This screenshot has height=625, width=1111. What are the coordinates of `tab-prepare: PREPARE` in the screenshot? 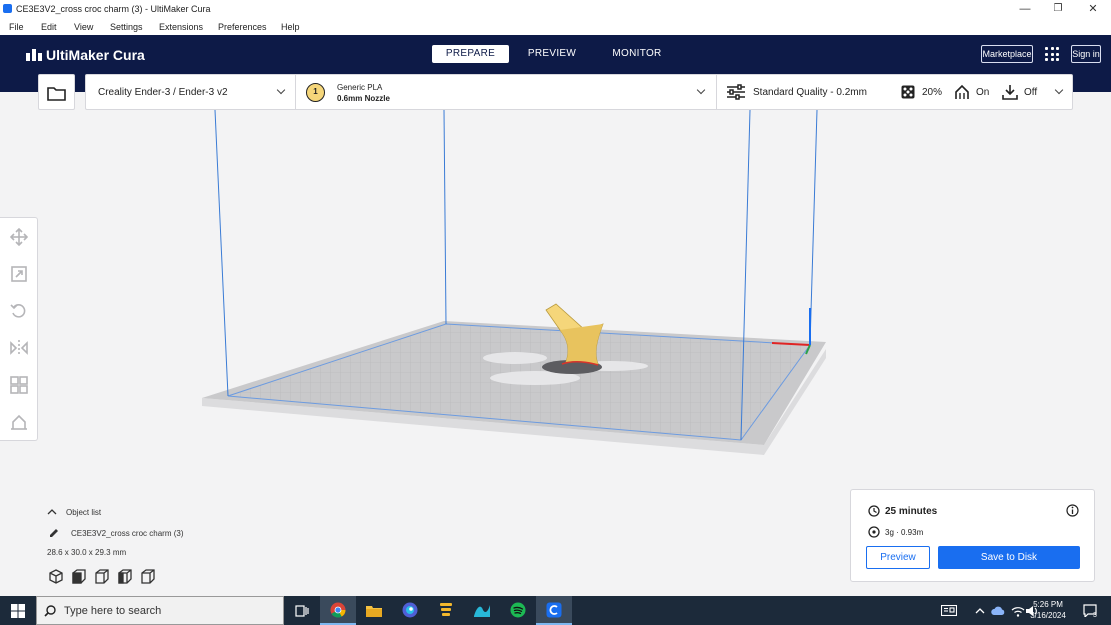 It's located at (470, 54).